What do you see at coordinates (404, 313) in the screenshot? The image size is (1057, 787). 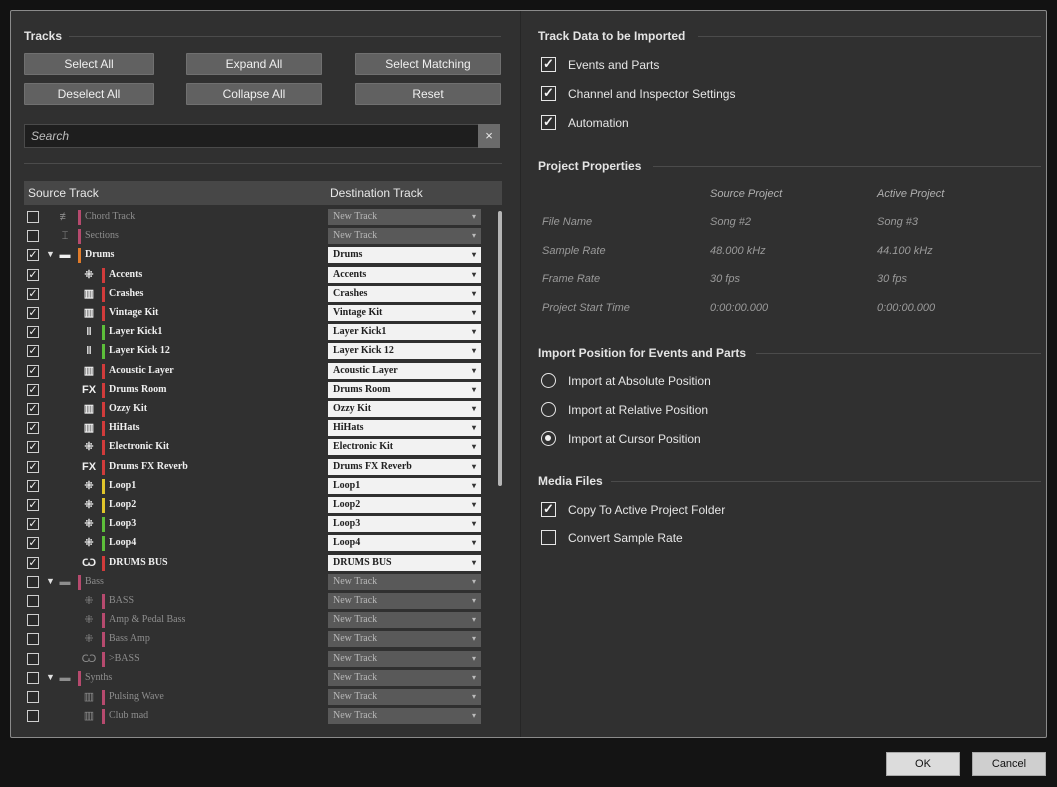 I see `destination-track-select: Vintage Kit ▾` at bounding box center [404, 313].